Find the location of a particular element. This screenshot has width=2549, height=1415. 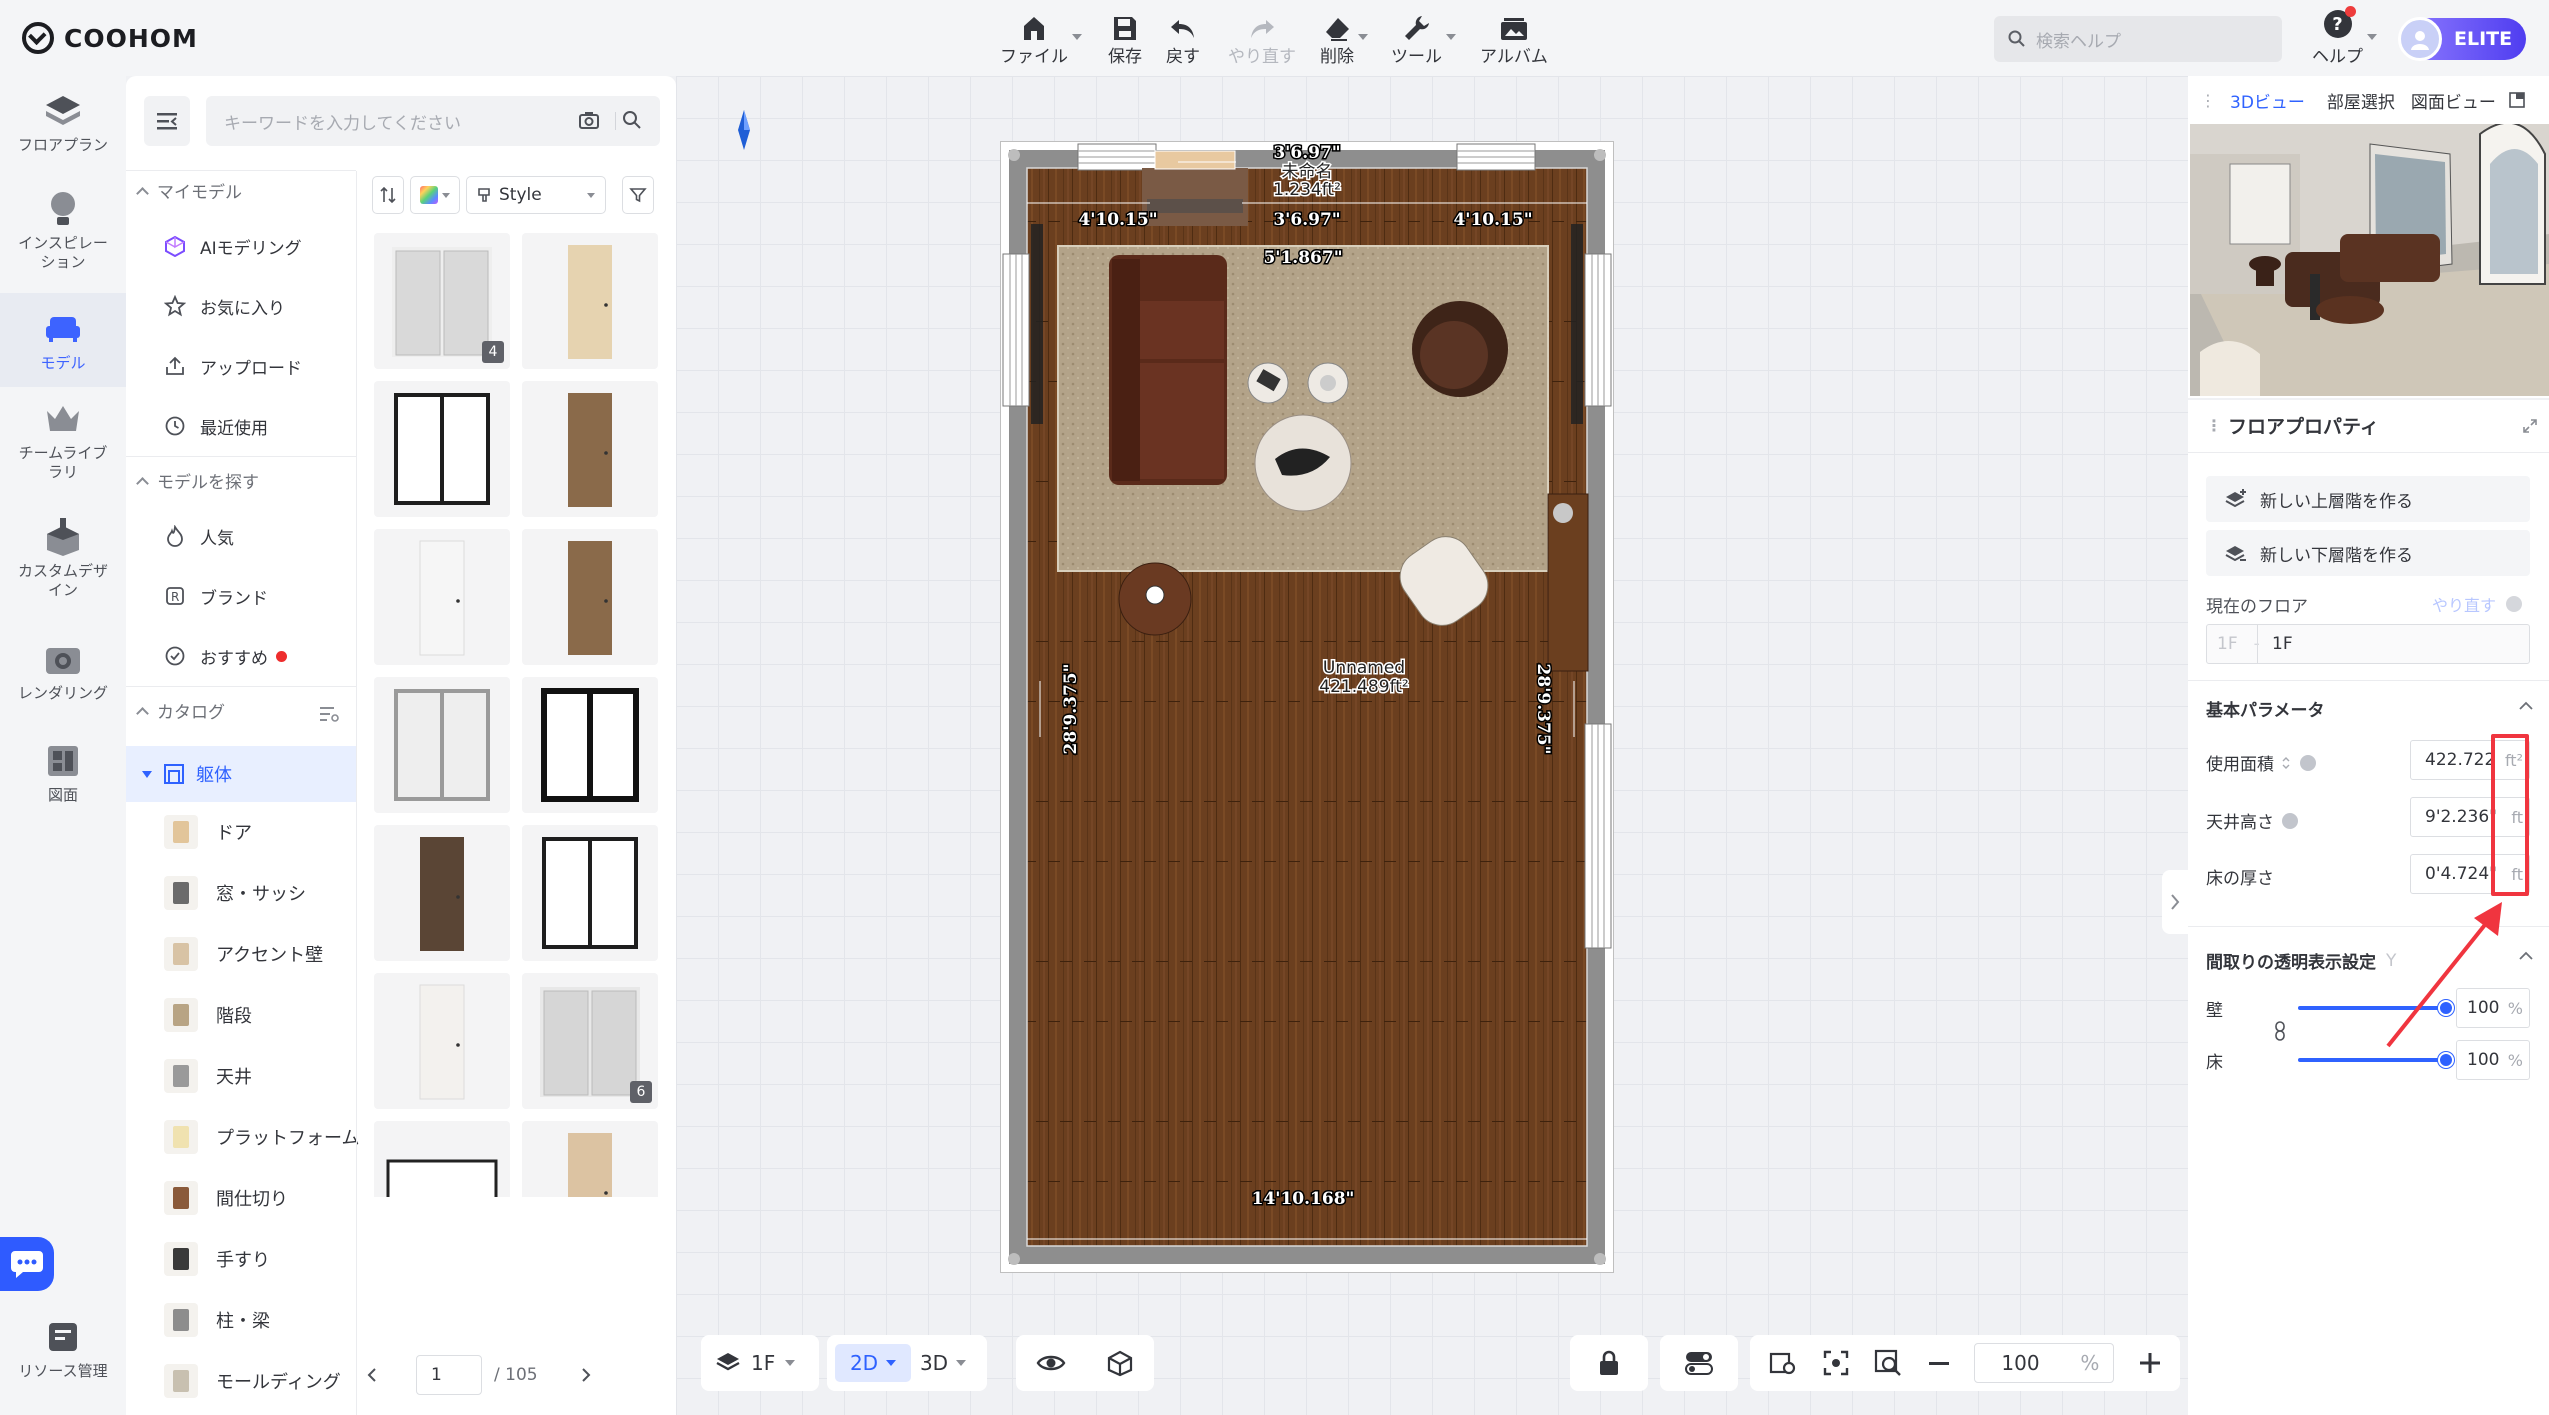

nav-rendering: レンダリング is located at coordinates (63, 670).